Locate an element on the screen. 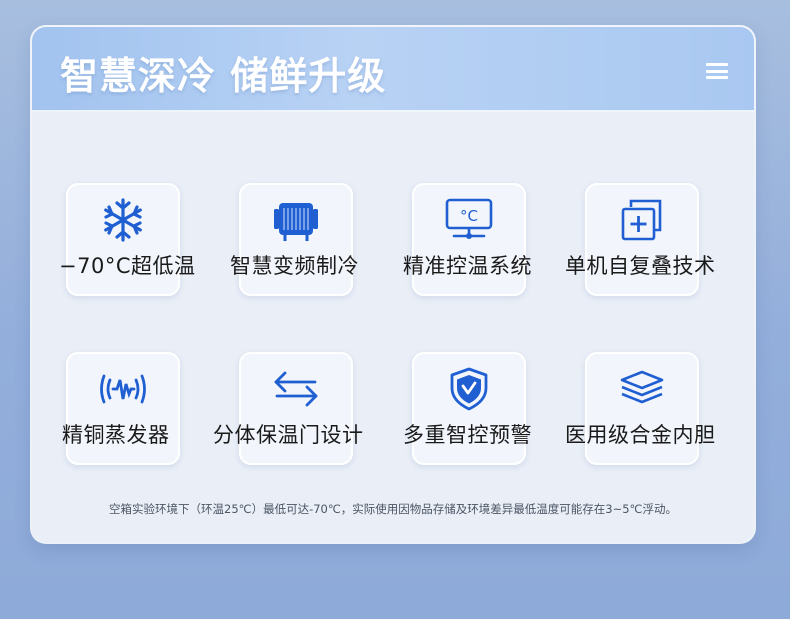  feature-tile-ultra-low-temp: −70°C超低温 is located at coordinates (127, 239).